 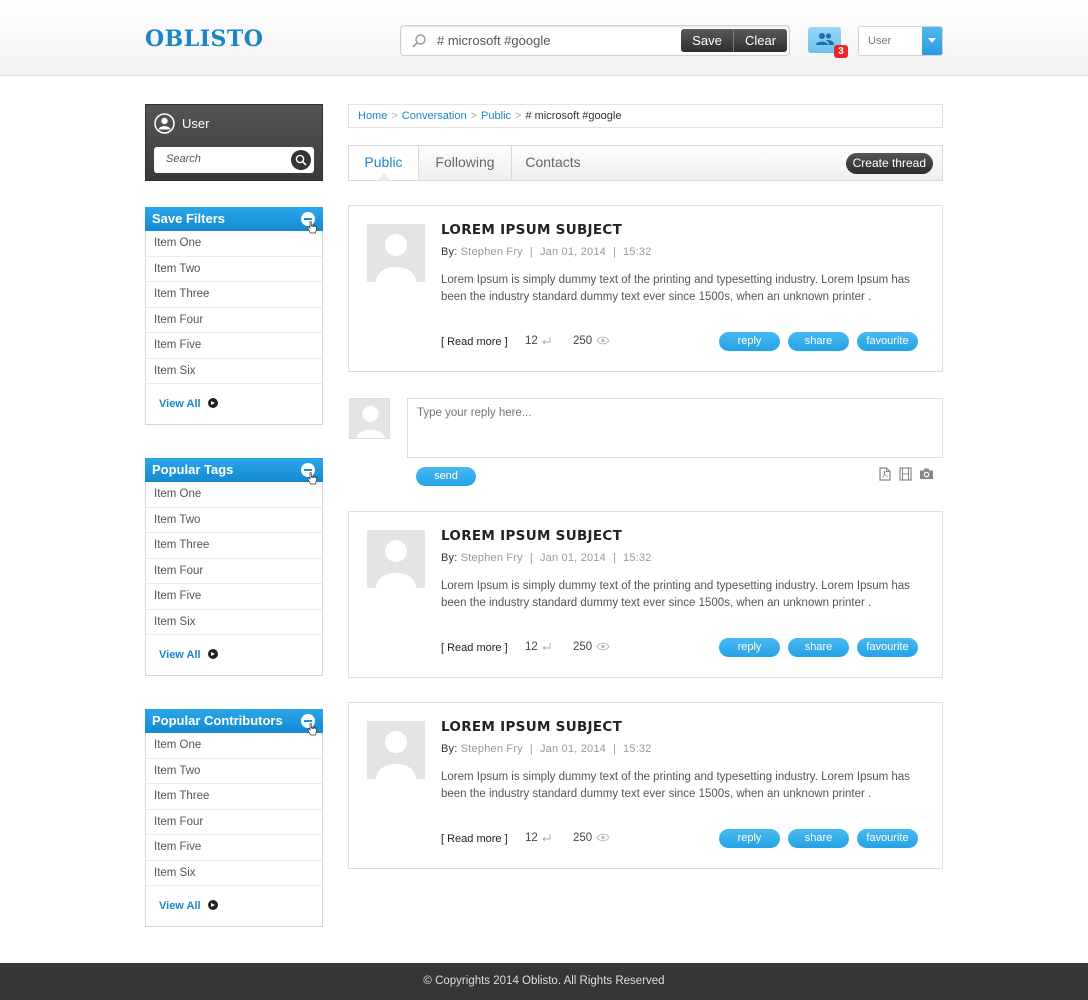 What do you see at coordinates (312, 729) in the screenshot?
I see `hand-cursor-icon` at bounding box center [312, 729].